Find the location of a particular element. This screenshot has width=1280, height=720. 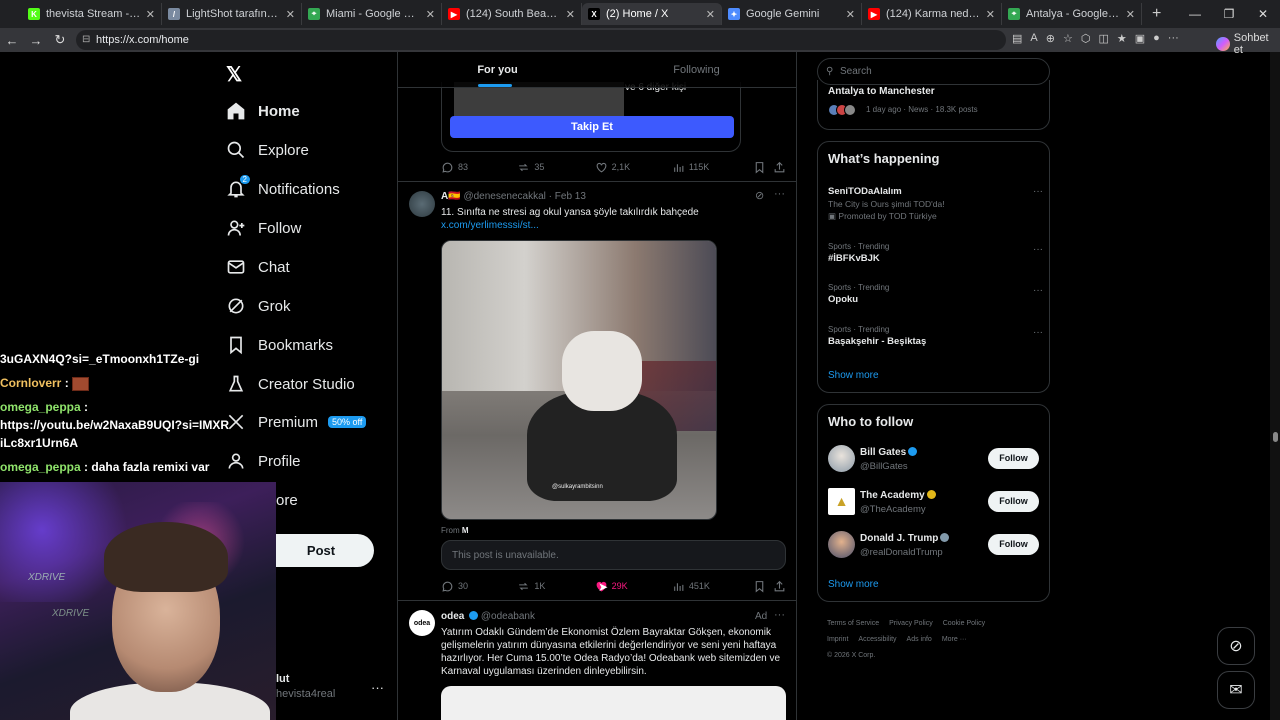

browser-tab: ⌖ Miami - Google Haritalar ✕ is located at coordinates (372, 14).